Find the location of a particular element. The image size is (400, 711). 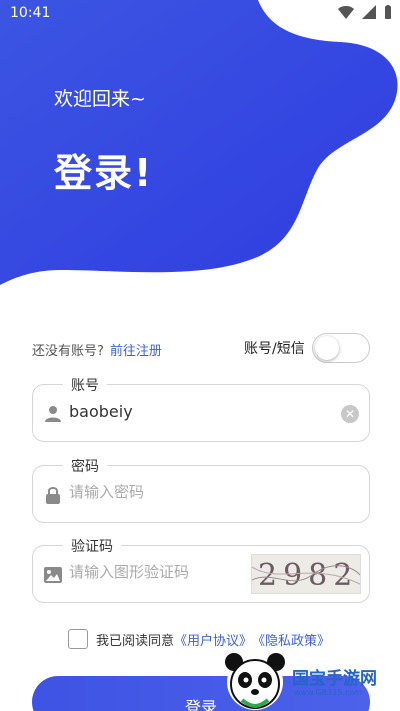

register-prompt: 还没有账号? is located at coordinates (68, 351).